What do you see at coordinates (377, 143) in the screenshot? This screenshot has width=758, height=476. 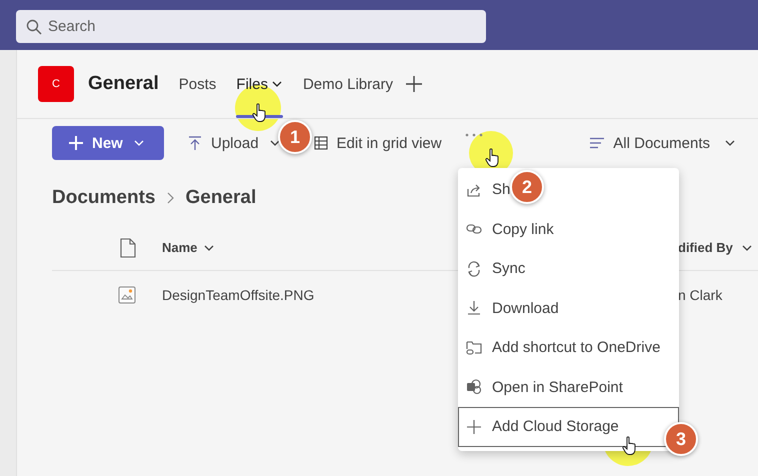 I see `toolbar-button: Edit in grid view` at bounding box center [377, 143].